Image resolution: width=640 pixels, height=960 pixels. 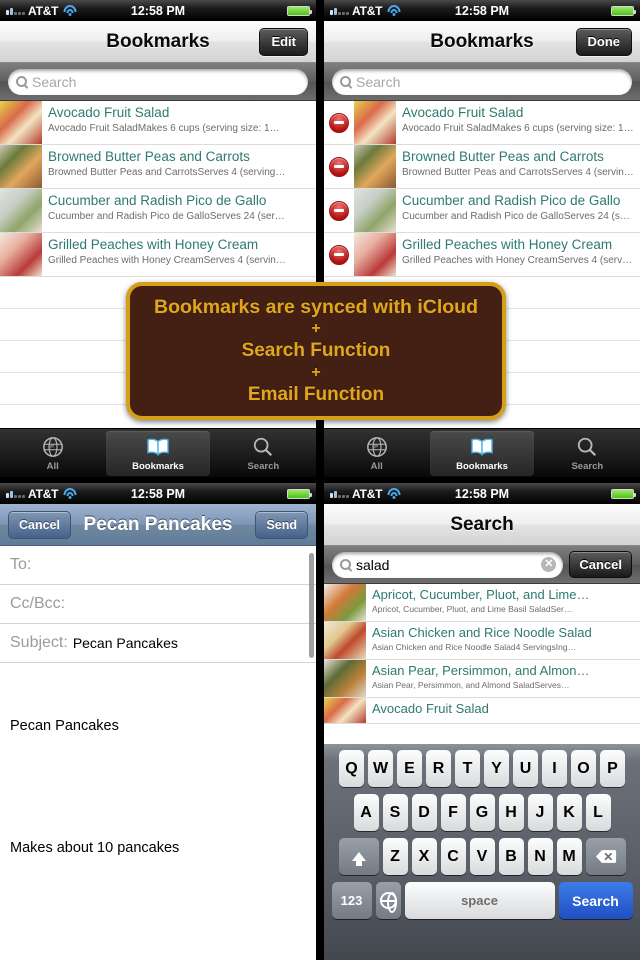 What do you see at coordinates (482, 856) in the screenshot?
I see `key-v: V` at bounding box center [482, 856].